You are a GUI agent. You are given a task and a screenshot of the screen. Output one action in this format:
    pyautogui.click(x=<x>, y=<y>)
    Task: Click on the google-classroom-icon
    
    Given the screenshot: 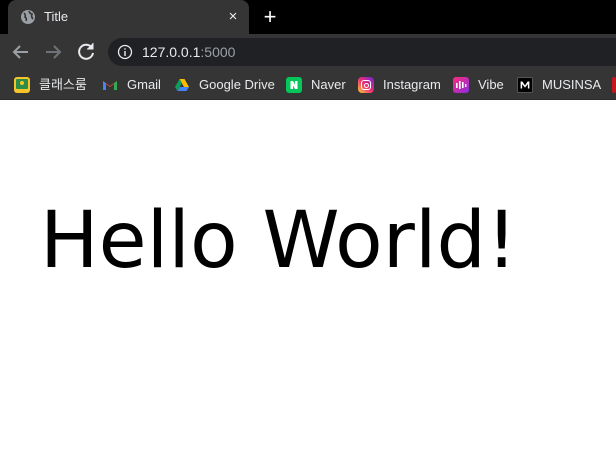 What is the action you would take?
    pyautogui.click(x=22, y=85)
    